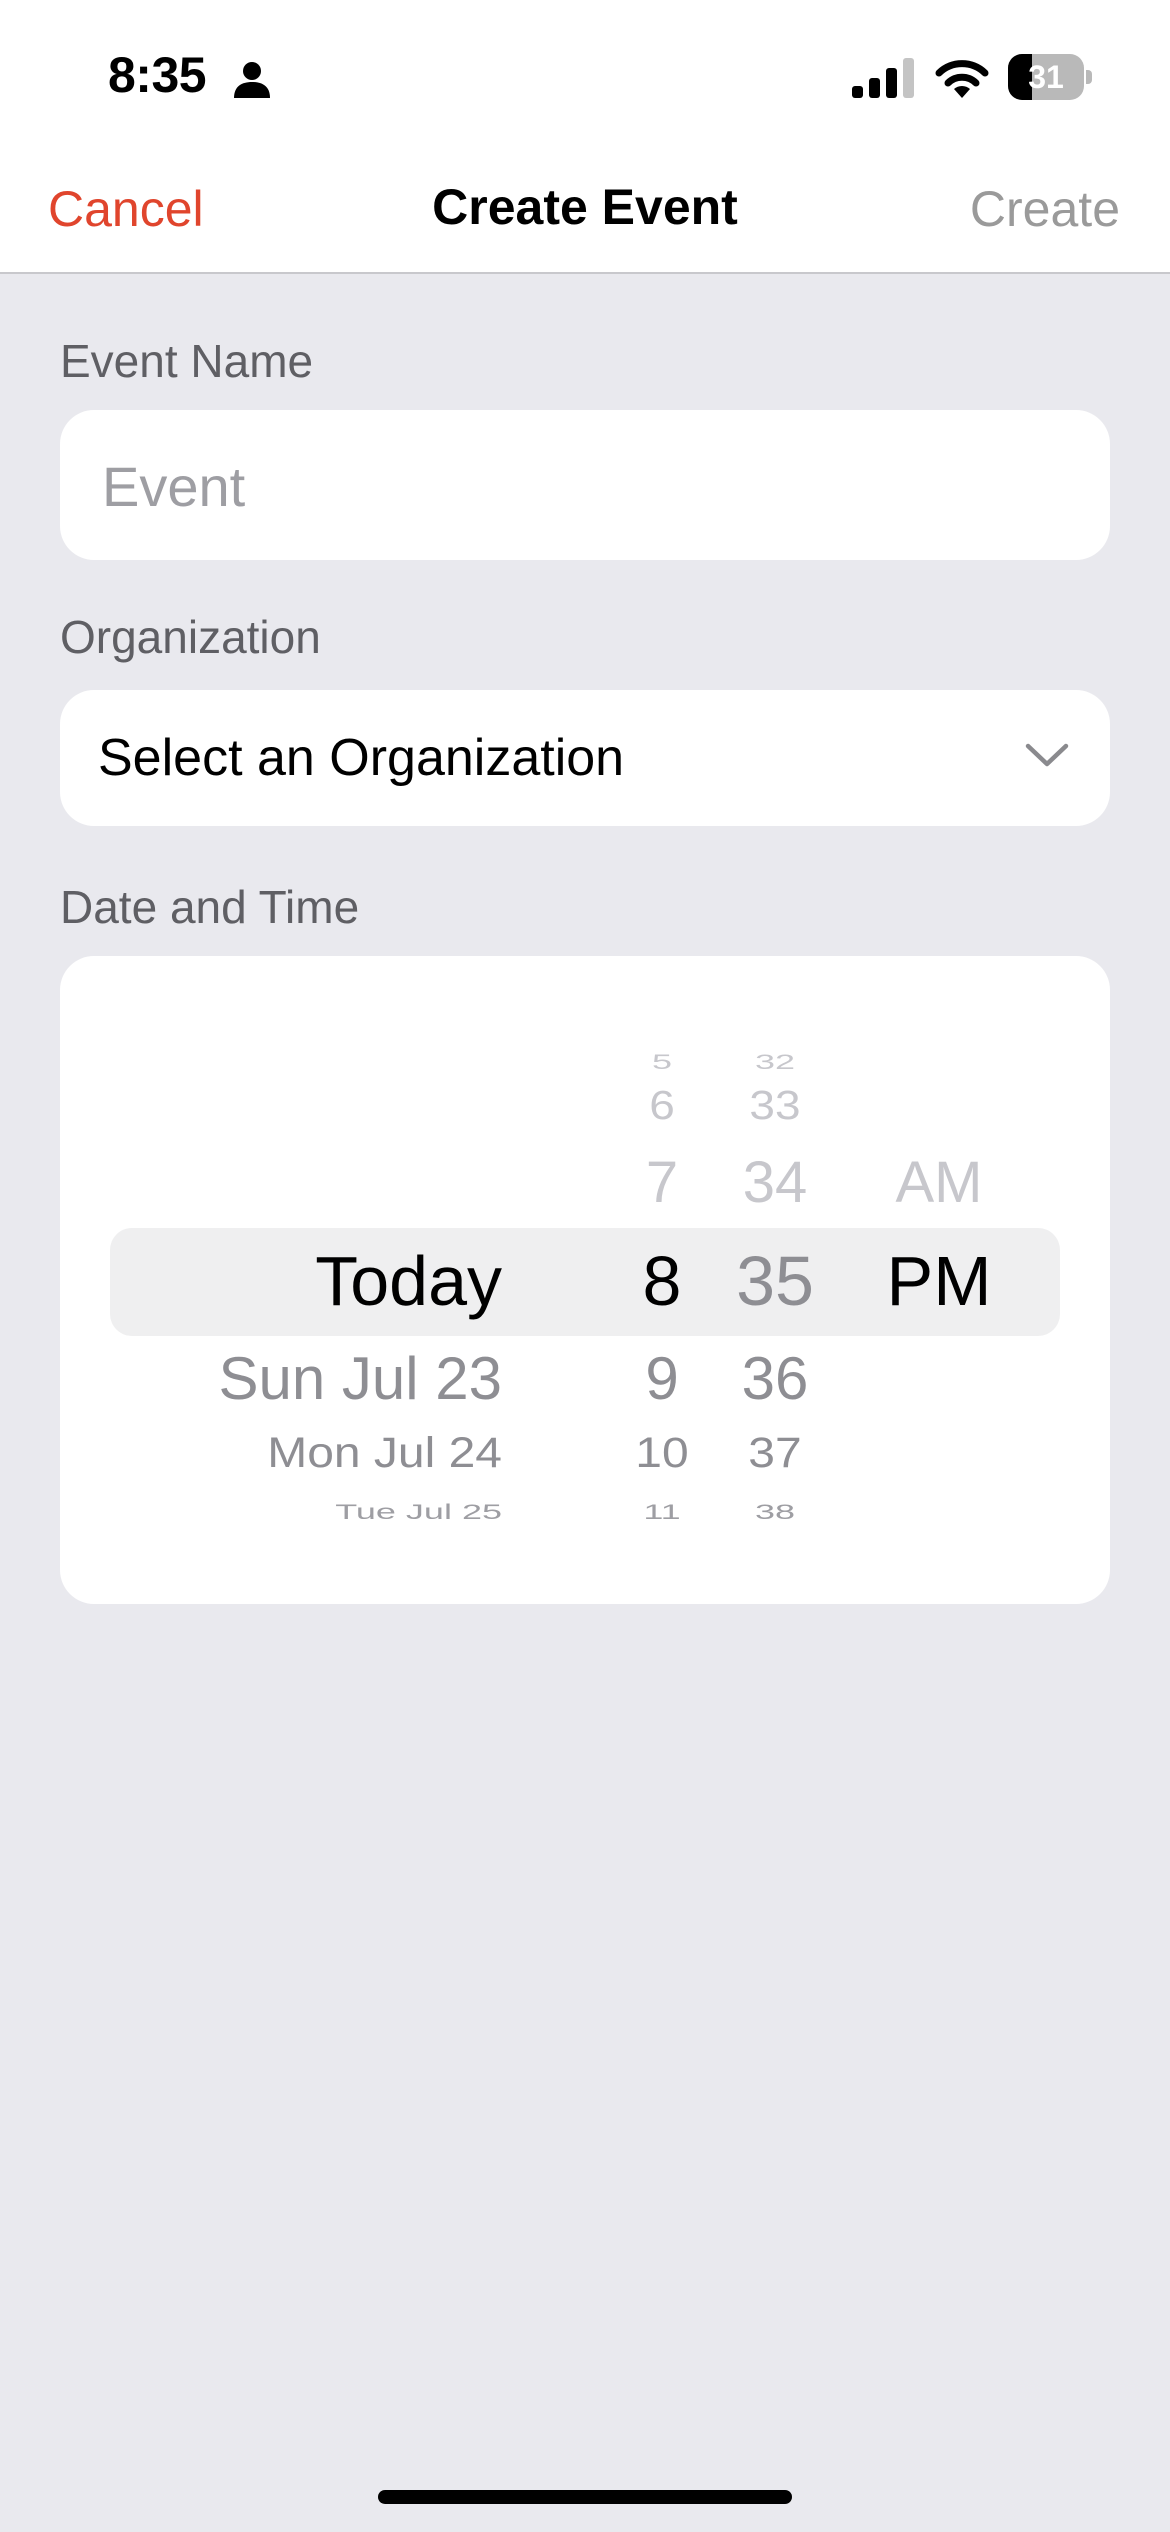 Image resolution: width=1170 pixels, height=2532 pixels. I want to click on event-name-card, so click(585, 486).